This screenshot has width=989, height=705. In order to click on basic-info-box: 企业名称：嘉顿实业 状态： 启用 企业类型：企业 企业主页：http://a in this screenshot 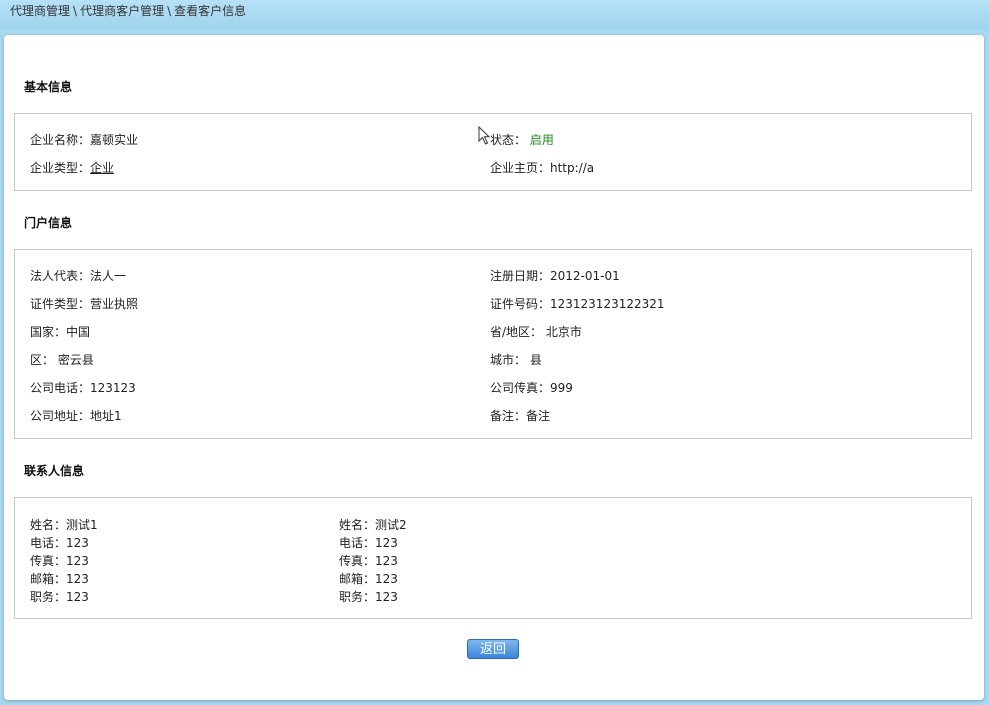, I will do `click(493, 152)`.